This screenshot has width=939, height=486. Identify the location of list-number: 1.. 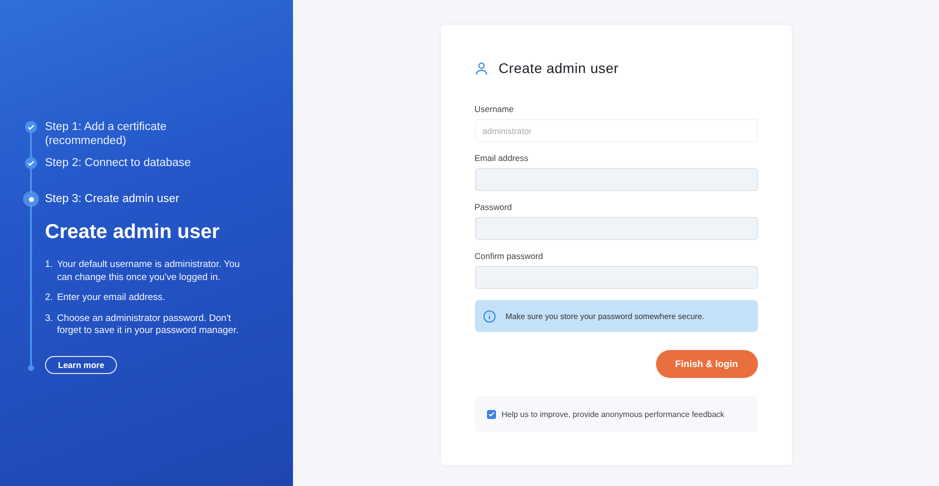
(49, 265).